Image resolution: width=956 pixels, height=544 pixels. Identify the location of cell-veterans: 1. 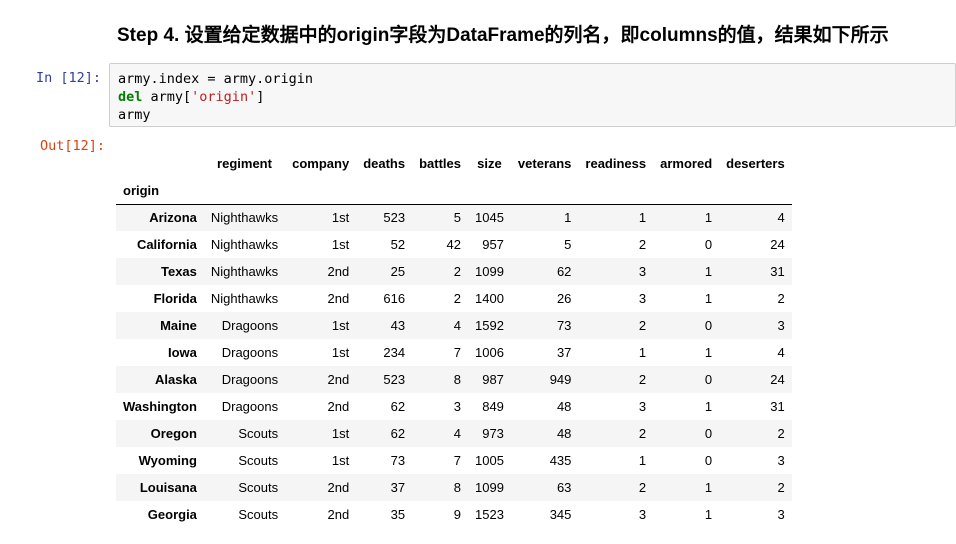
(568, 218).